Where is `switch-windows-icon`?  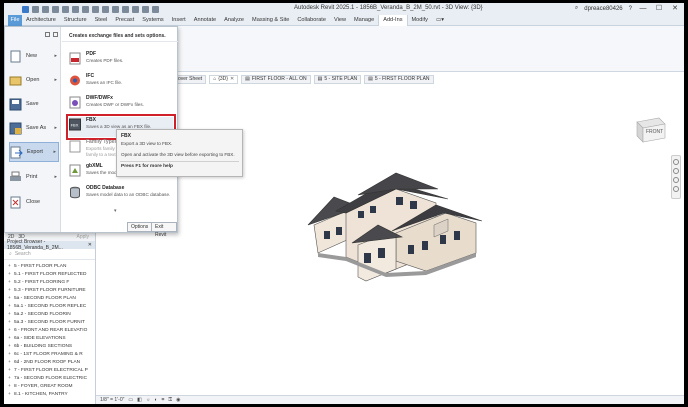
switch-windows-icon is located at coordinates (155, 9).